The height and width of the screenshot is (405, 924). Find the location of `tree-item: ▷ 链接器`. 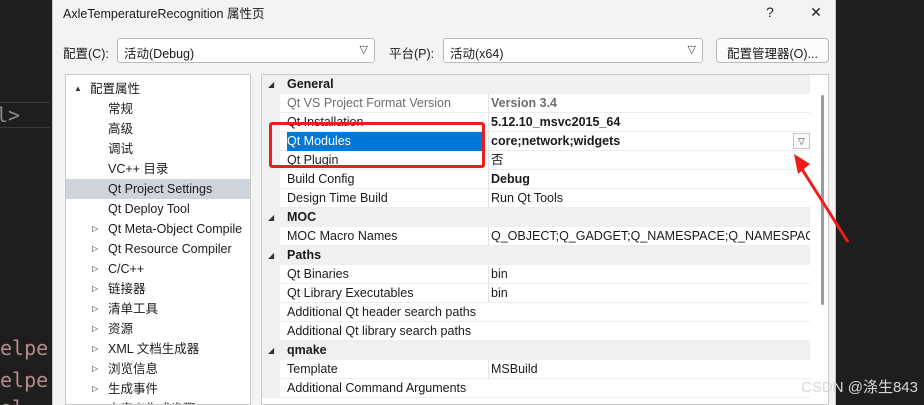

tree-item: ▷ 链接器 is located at coordinates (158, 289).